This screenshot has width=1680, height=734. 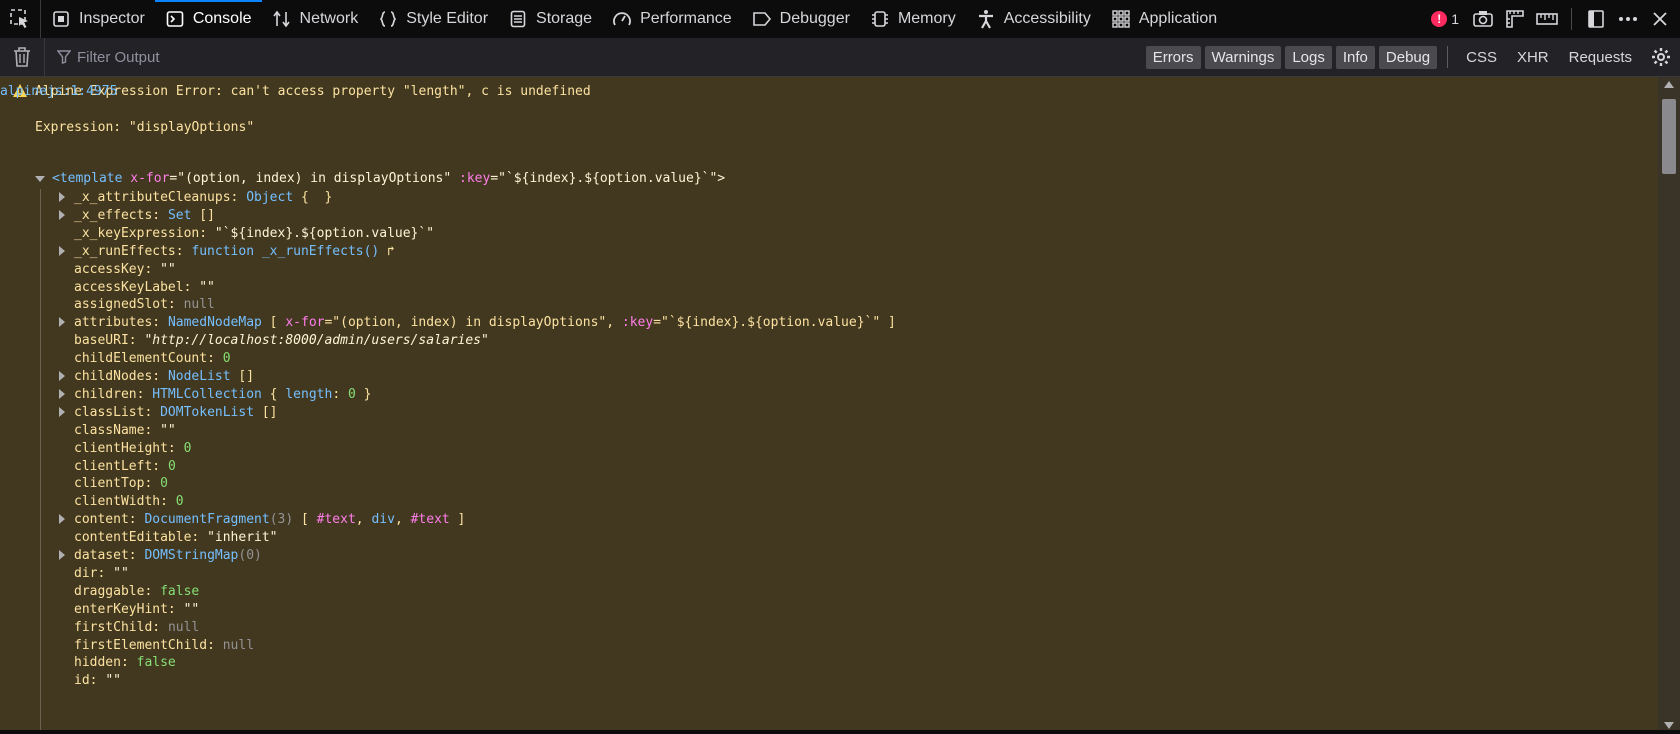 What do you see at coordinates (309, 394) in the screenshot?
I see `property-value: length` at bounding box center [309, 394].